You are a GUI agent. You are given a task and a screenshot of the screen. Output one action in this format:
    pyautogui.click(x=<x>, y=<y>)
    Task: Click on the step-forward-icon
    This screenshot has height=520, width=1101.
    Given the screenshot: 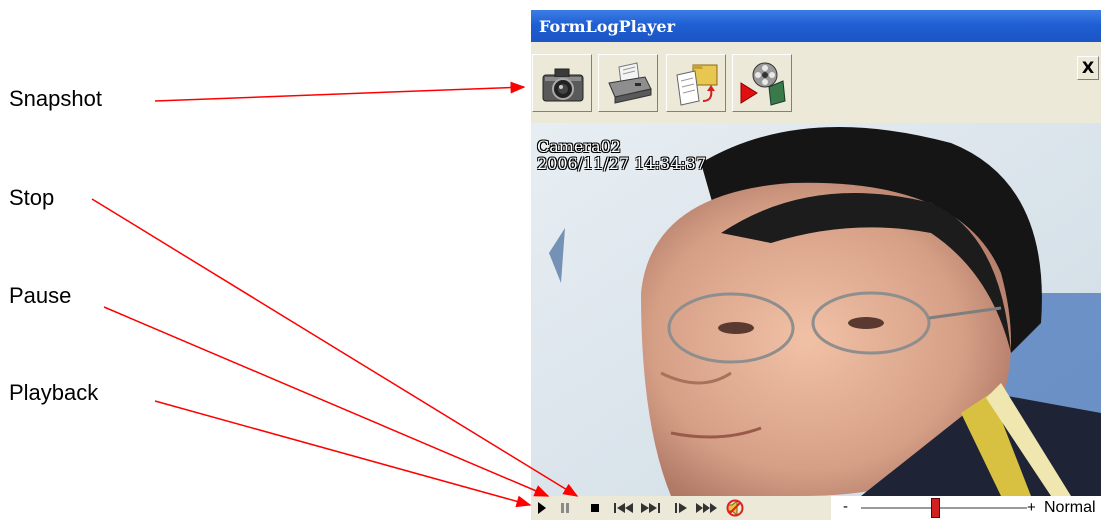 What is the action you would take?
    pyautogui.click(x=681, y=508)
    